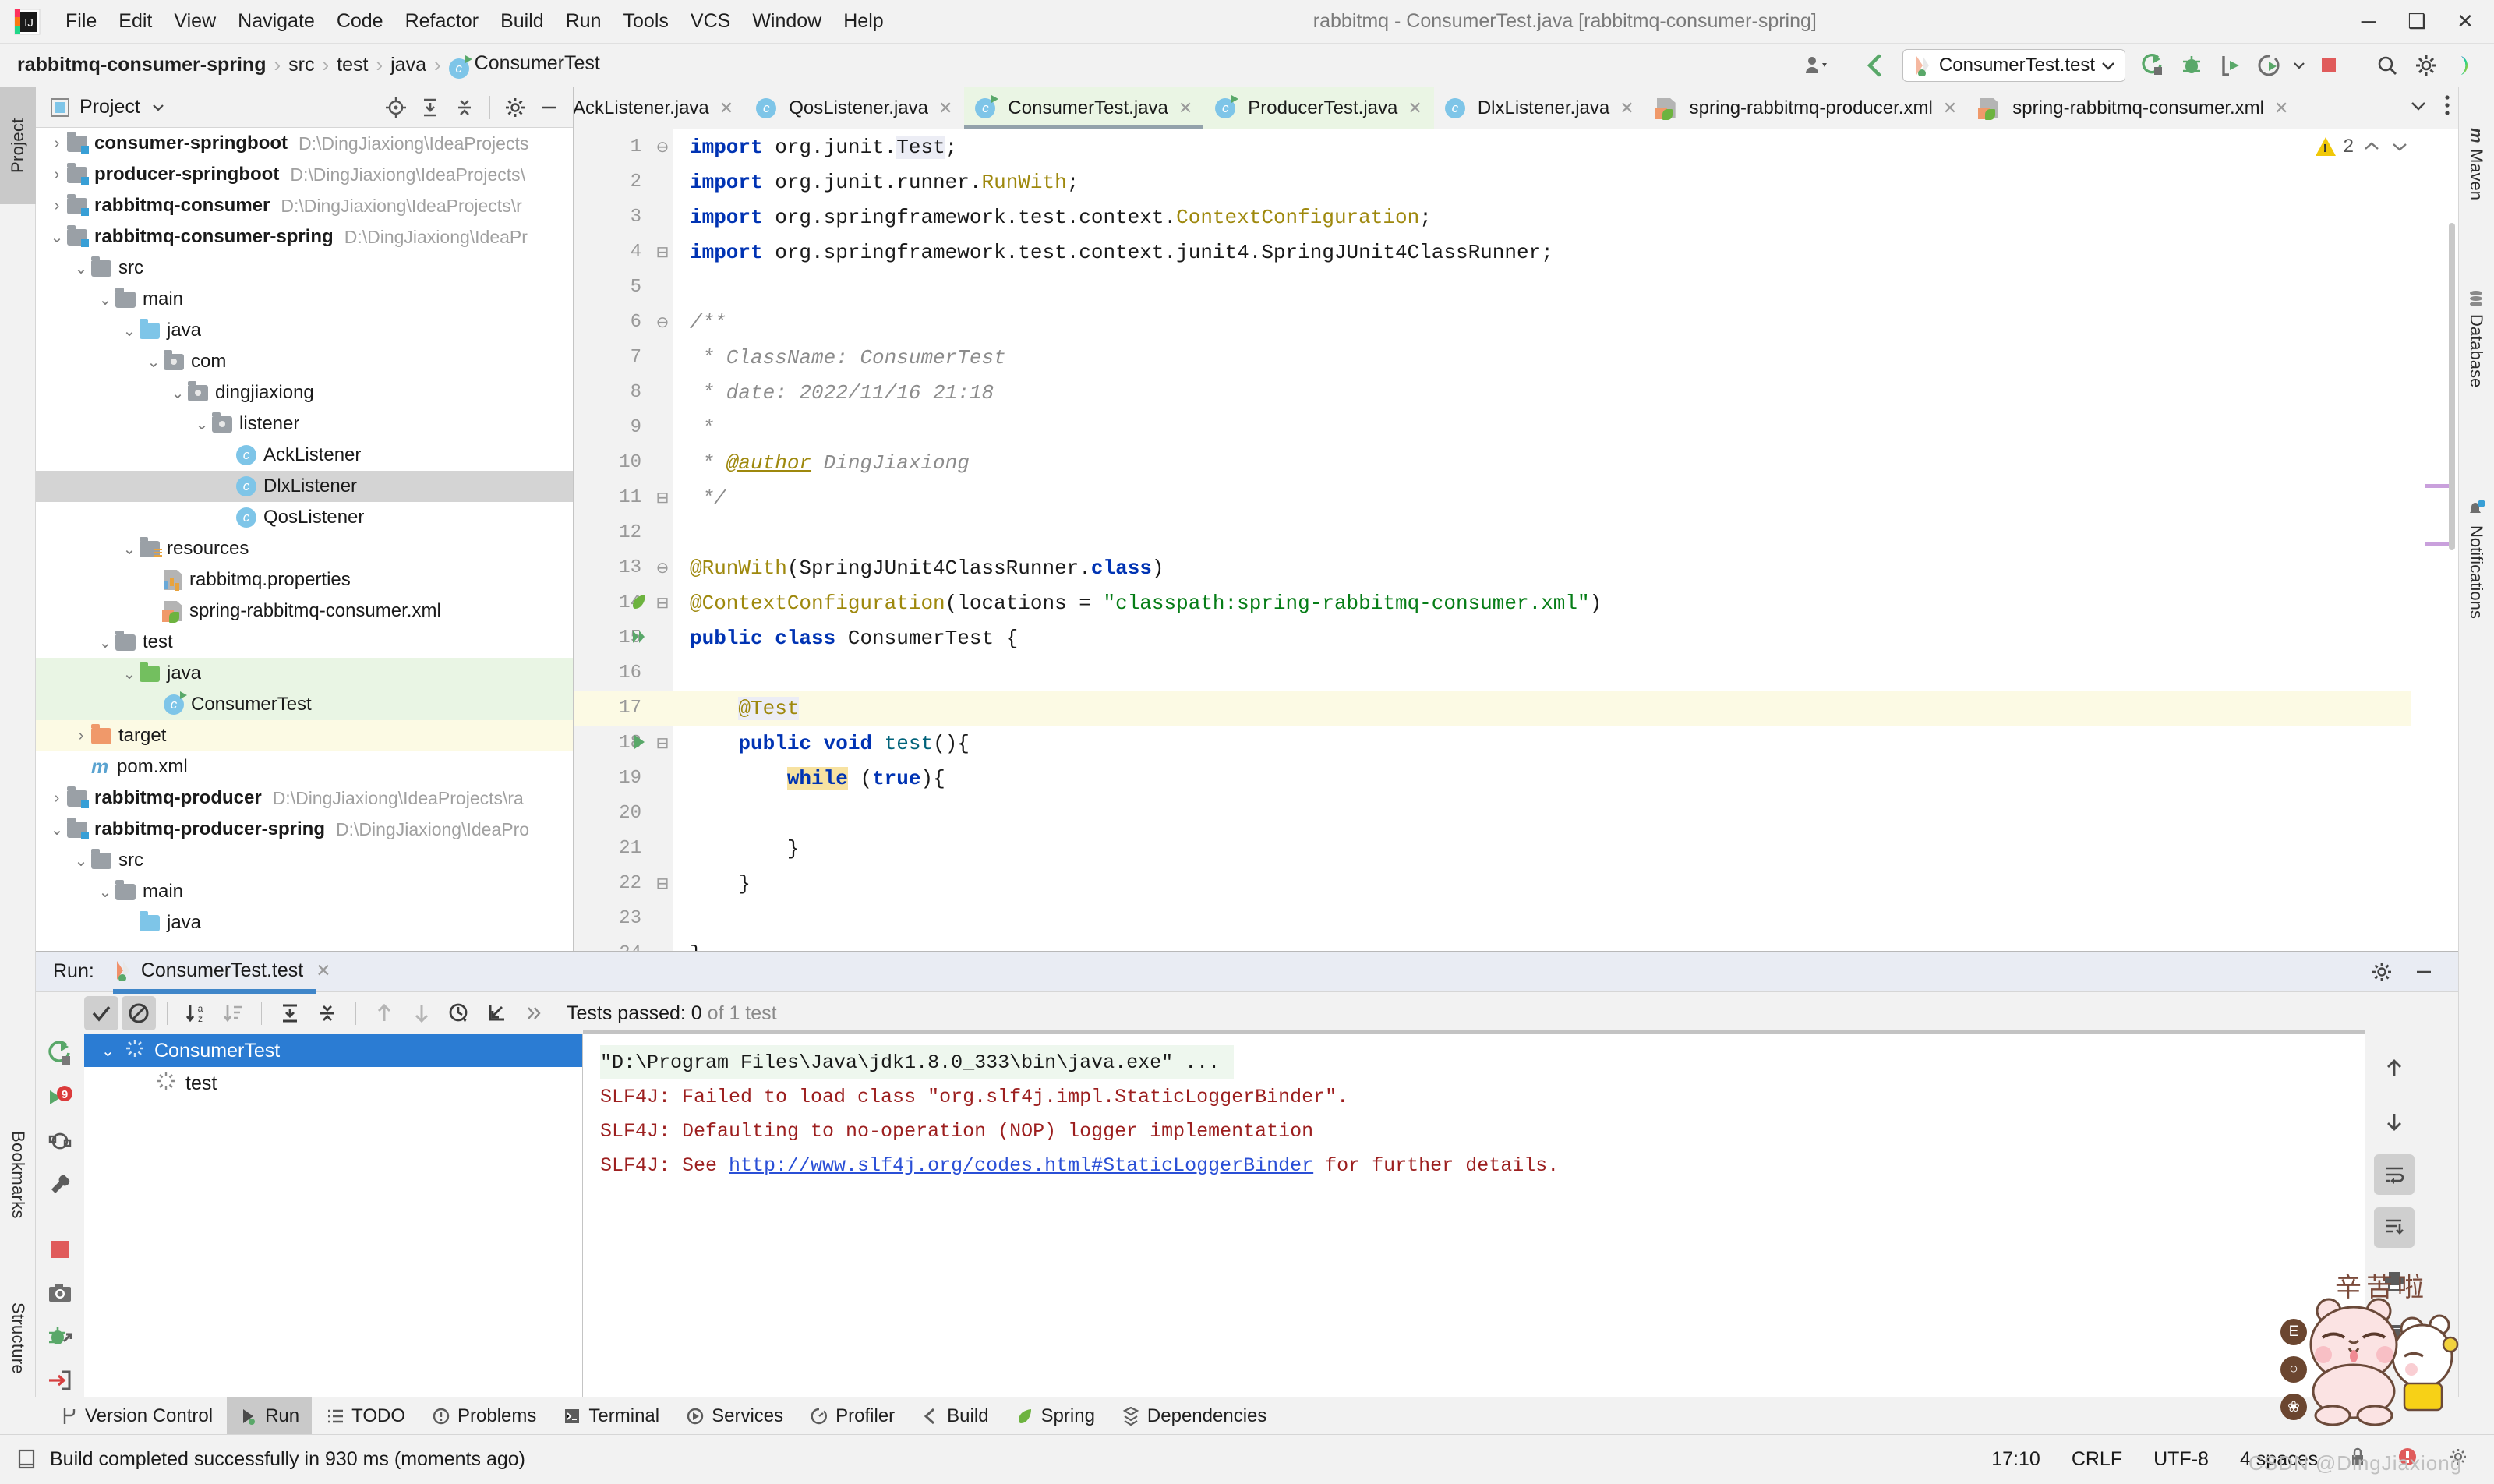 Image resolution: width=2494 pixels, height=1484 pixels. I want to click on tree-row: ⌄ main, so click(304, 891).